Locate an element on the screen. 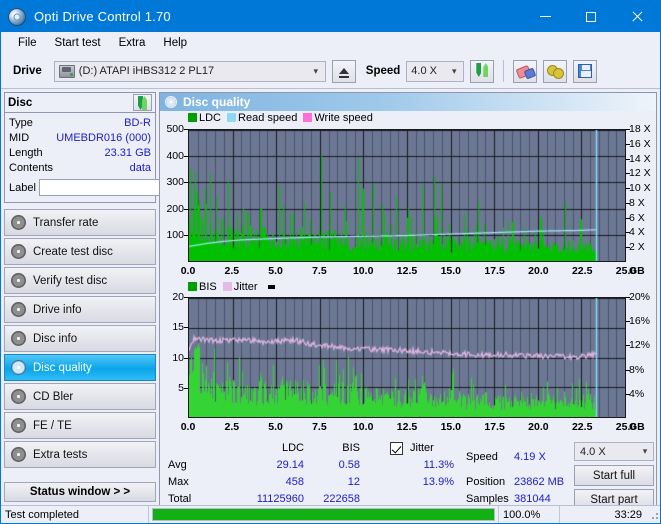 This screenshot has height=524, width=661. x-axis-tick: 17.5 is located at coordinates (494, 271).